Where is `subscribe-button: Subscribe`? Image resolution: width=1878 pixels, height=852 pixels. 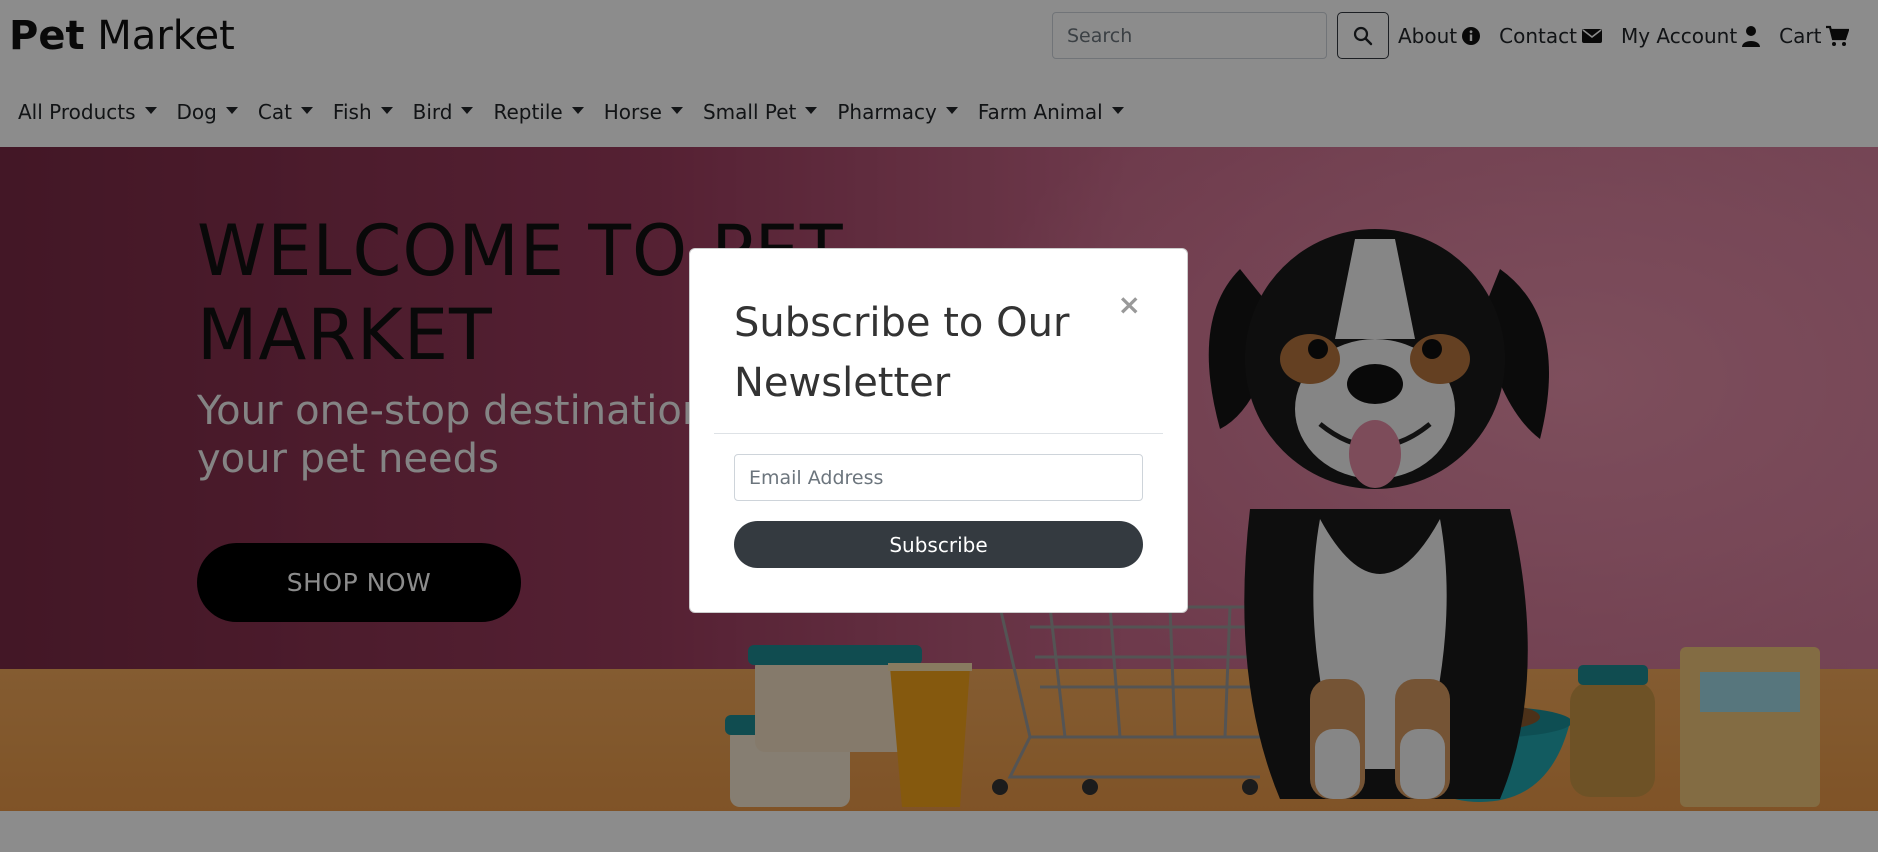
subscribe-button: Subscribe is located at coordinates (938, 544).